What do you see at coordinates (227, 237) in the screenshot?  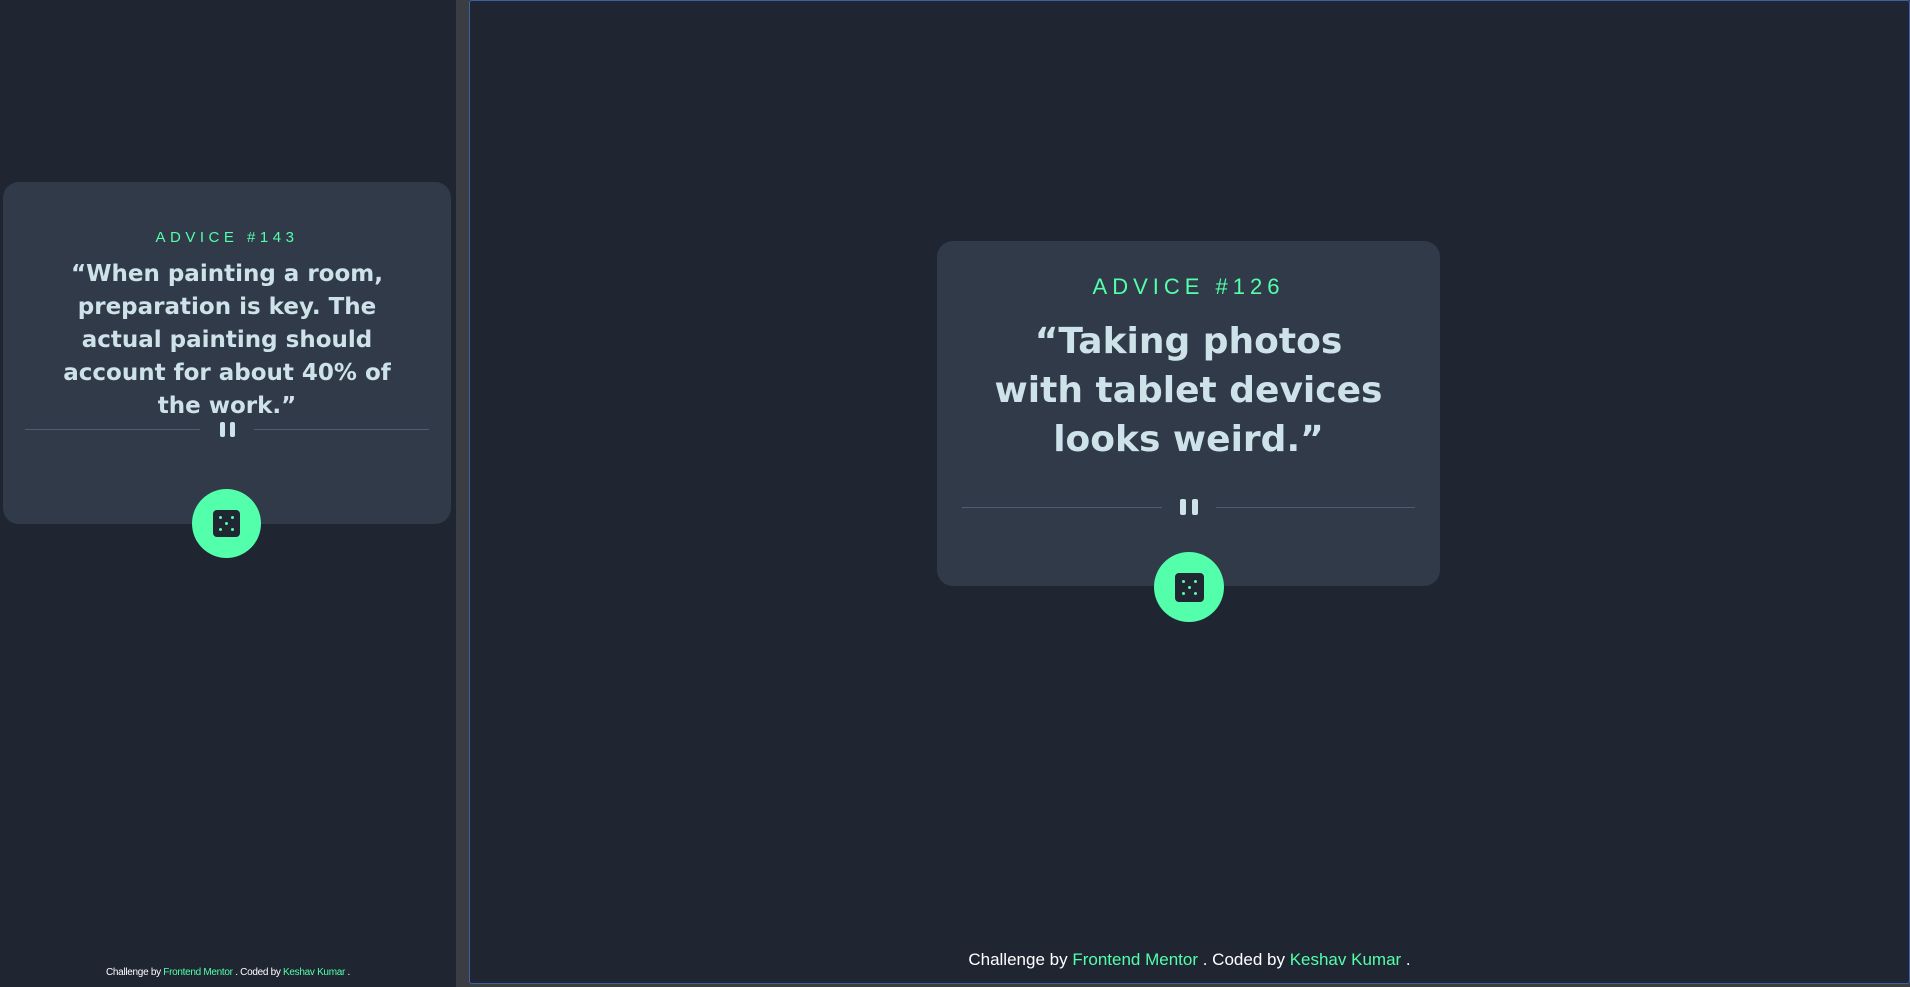 I see `advice-number: ADVICE #143` at bounding box center [227, 237].